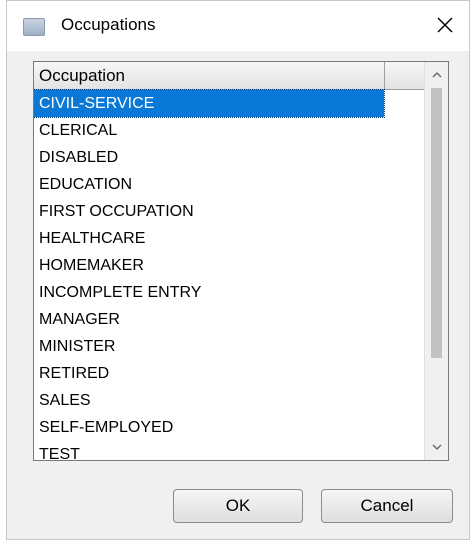 The width and height of the screenshot is (476, 542). I want to click on column-header-extra, so click(405, 75).